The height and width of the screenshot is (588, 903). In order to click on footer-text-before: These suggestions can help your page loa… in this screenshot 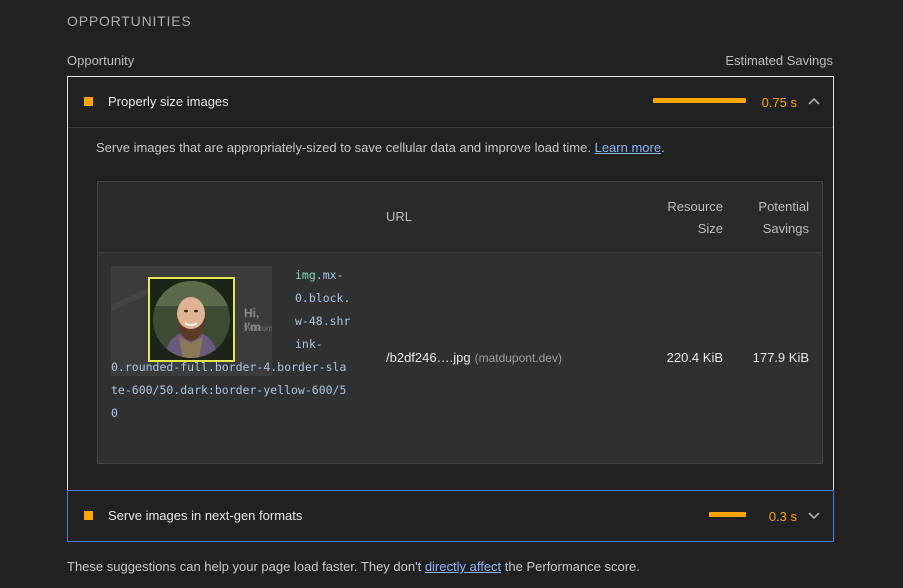, I will do `click(246, 566)`.